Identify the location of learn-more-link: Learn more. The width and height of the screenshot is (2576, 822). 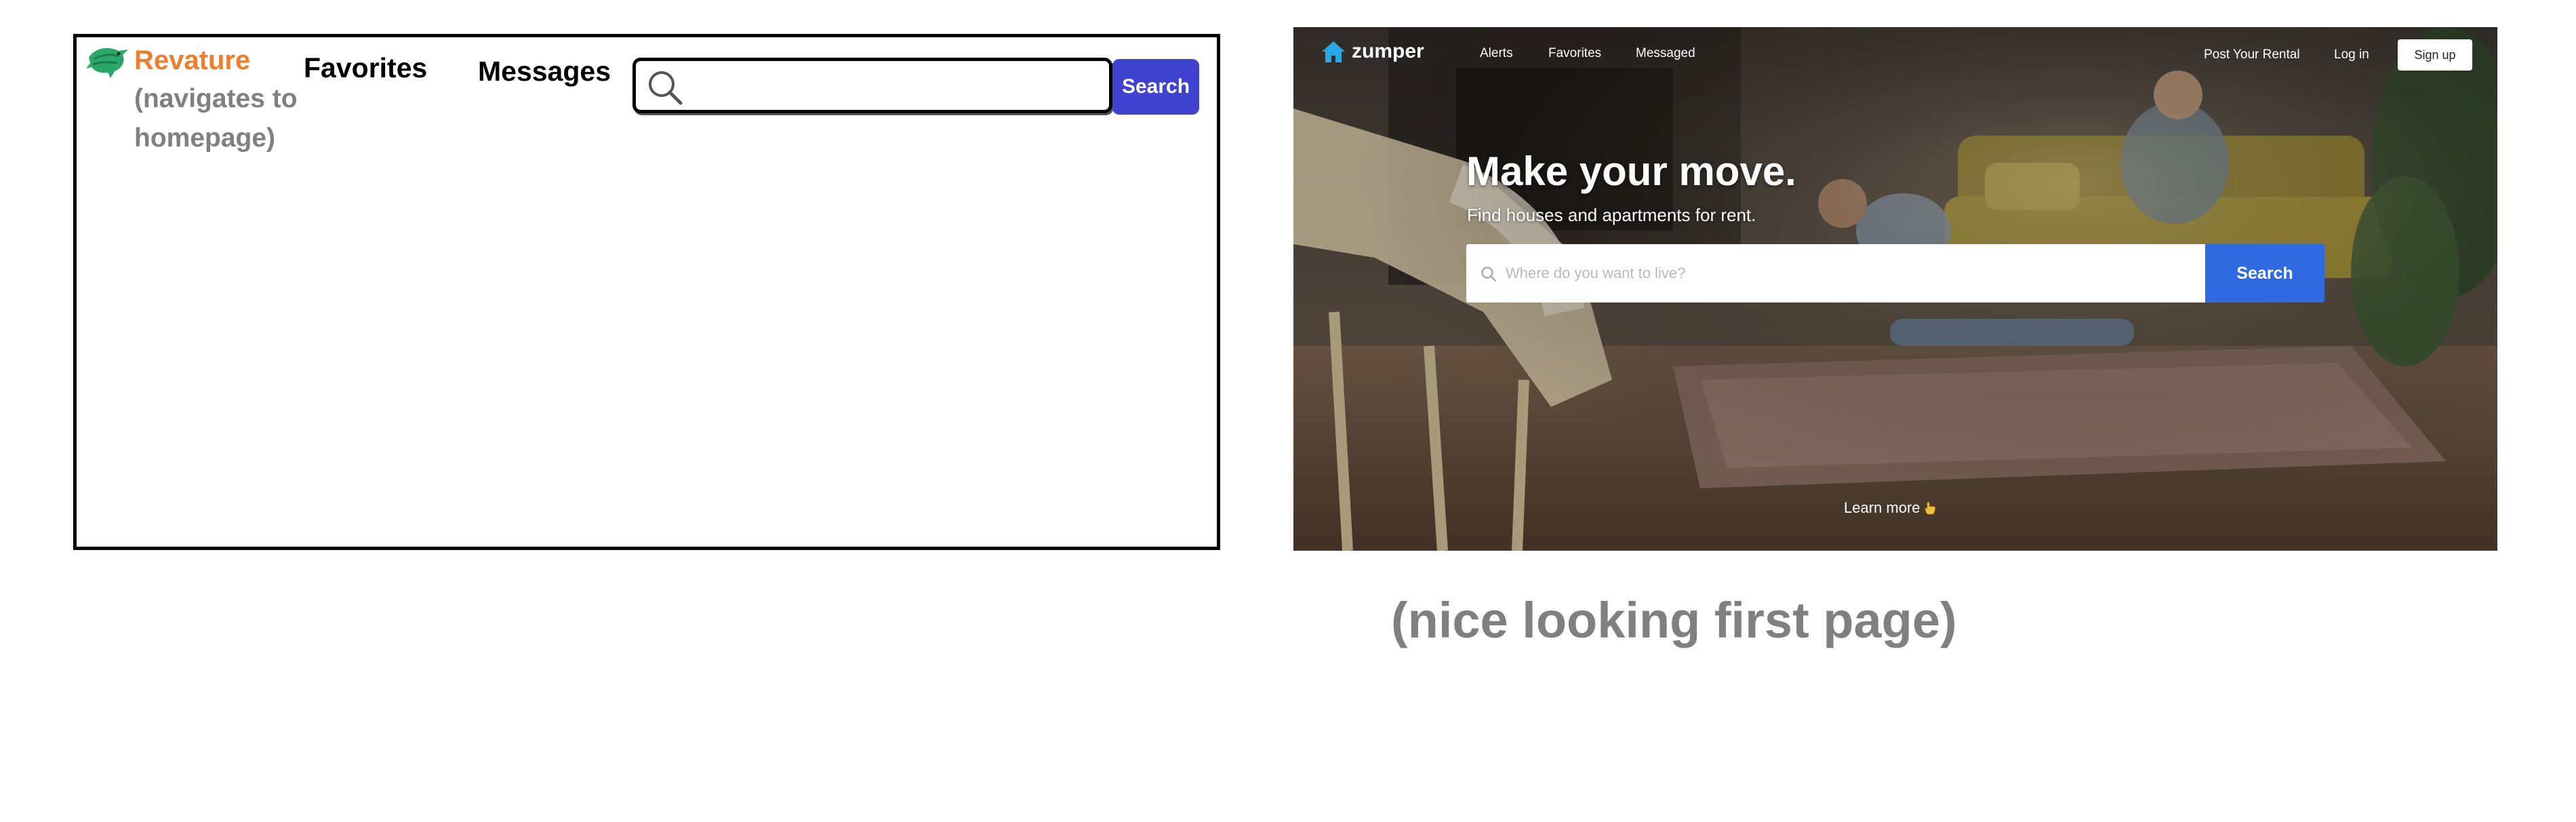
(1891, 508).